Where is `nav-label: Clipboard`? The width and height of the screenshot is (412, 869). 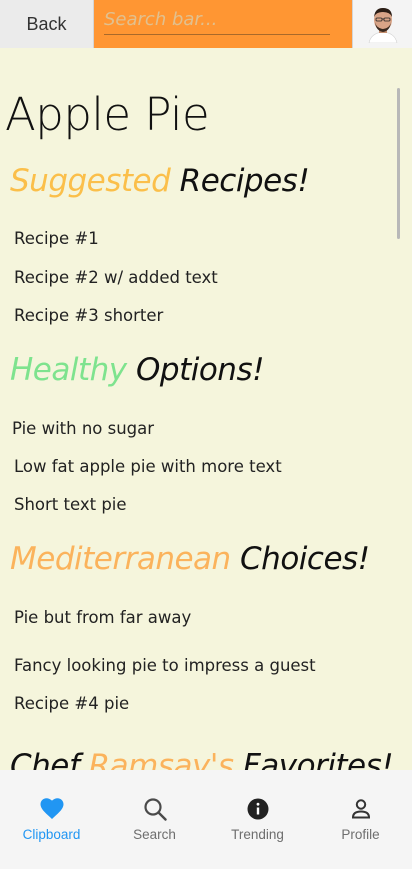
nav-label: Clipboard is located at coordinates (51, 834).